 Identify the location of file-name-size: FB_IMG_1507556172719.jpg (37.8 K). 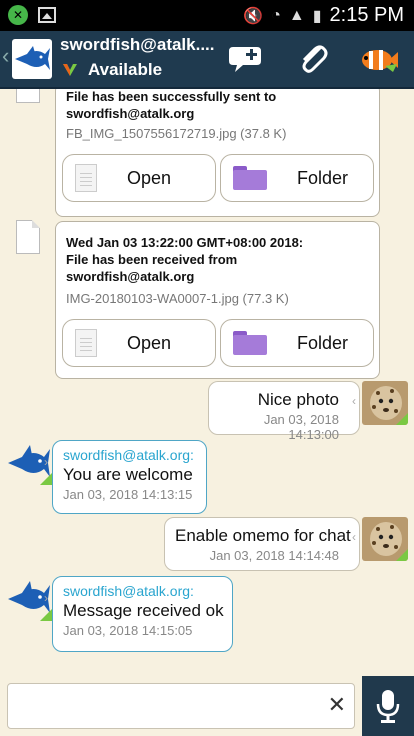
(176, 133).